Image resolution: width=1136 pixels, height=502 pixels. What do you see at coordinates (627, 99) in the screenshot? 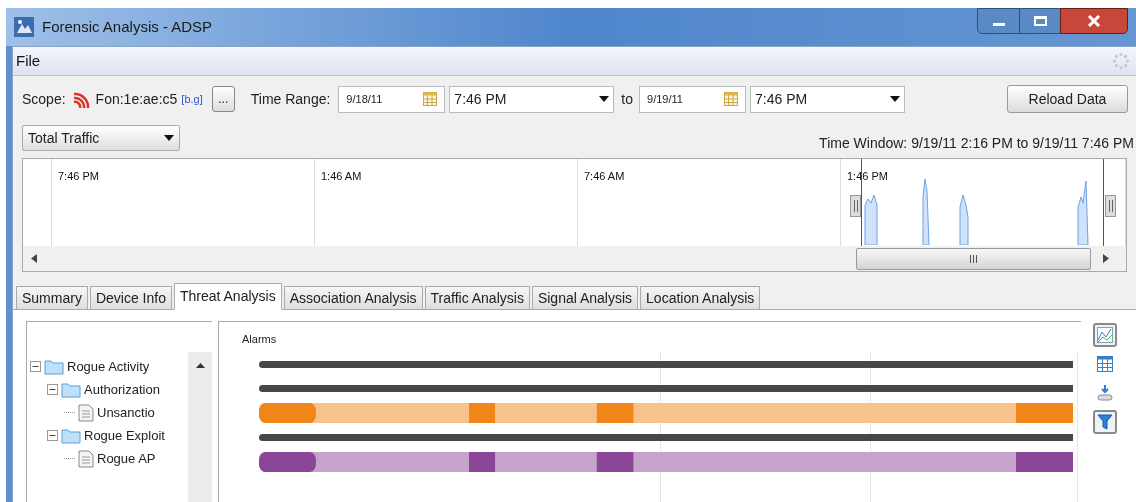
I see `to-label: to` at bounding box center [627, 99].